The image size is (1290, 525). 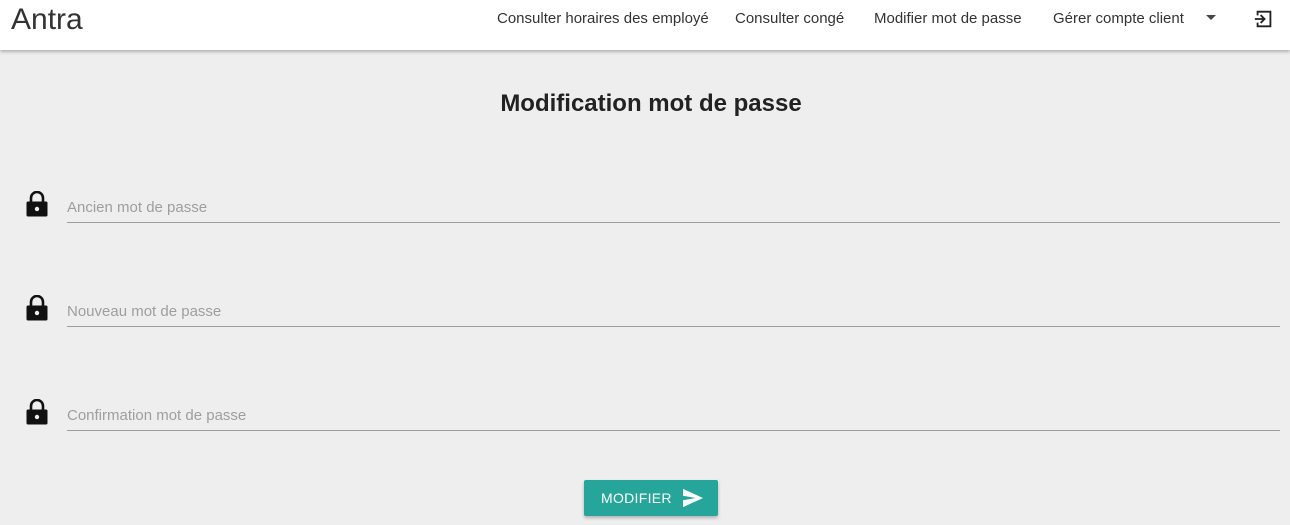 I want to click on new-password-row, so click(x=645, y=324).